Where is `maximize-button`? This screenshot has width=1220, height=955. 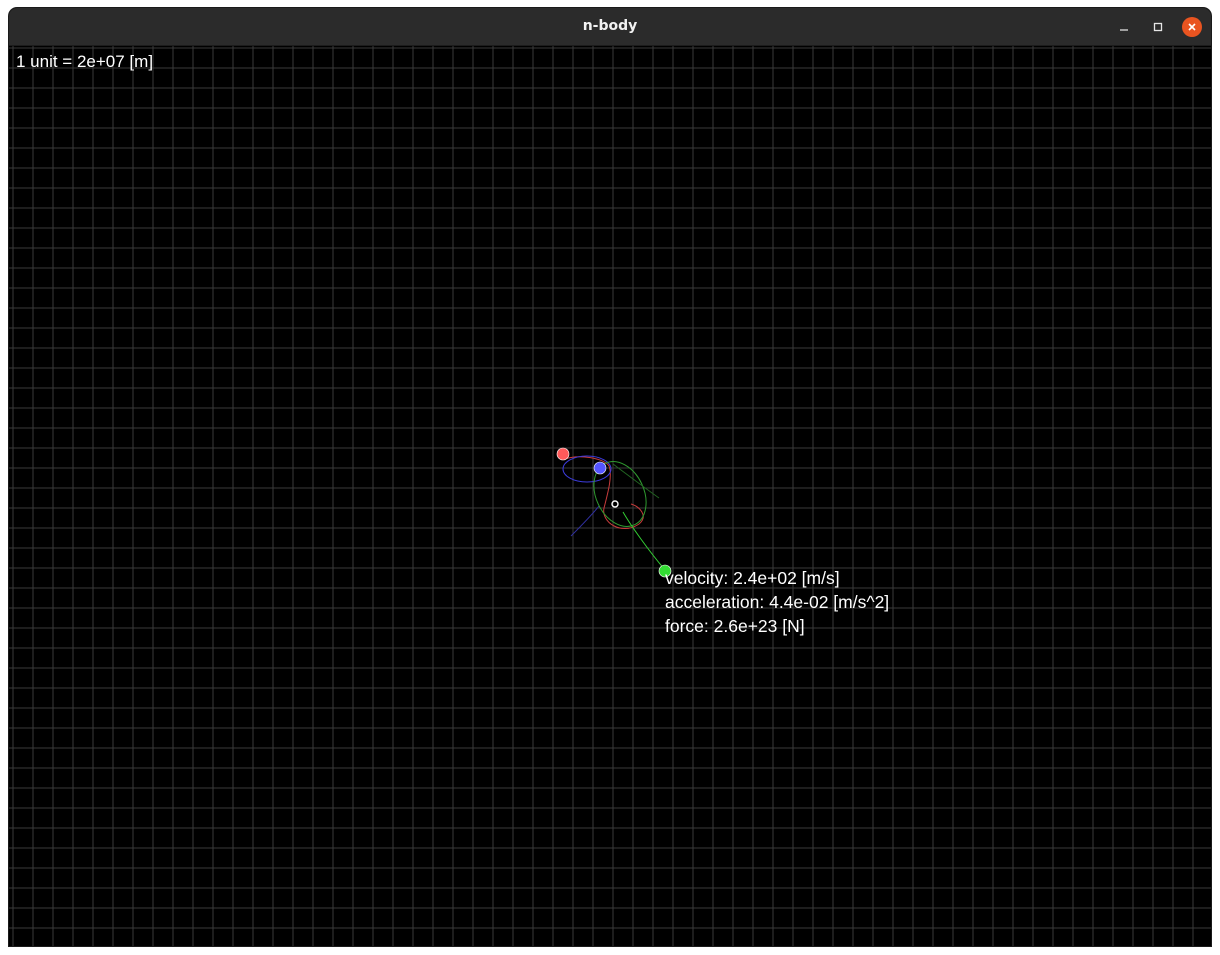 maximize-button is located at coordinates (1158, 27).